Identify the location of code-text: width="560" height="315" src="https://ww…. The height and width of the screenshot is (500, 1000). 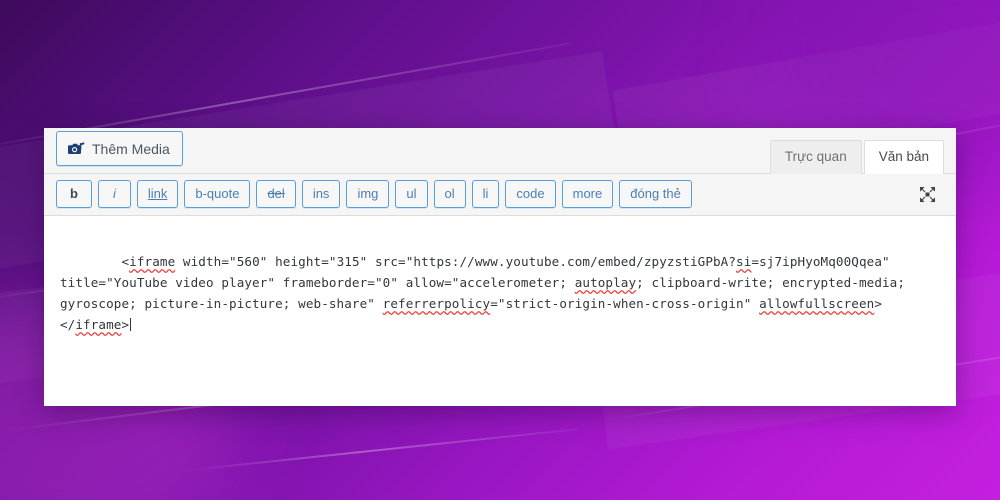
(456, 261).